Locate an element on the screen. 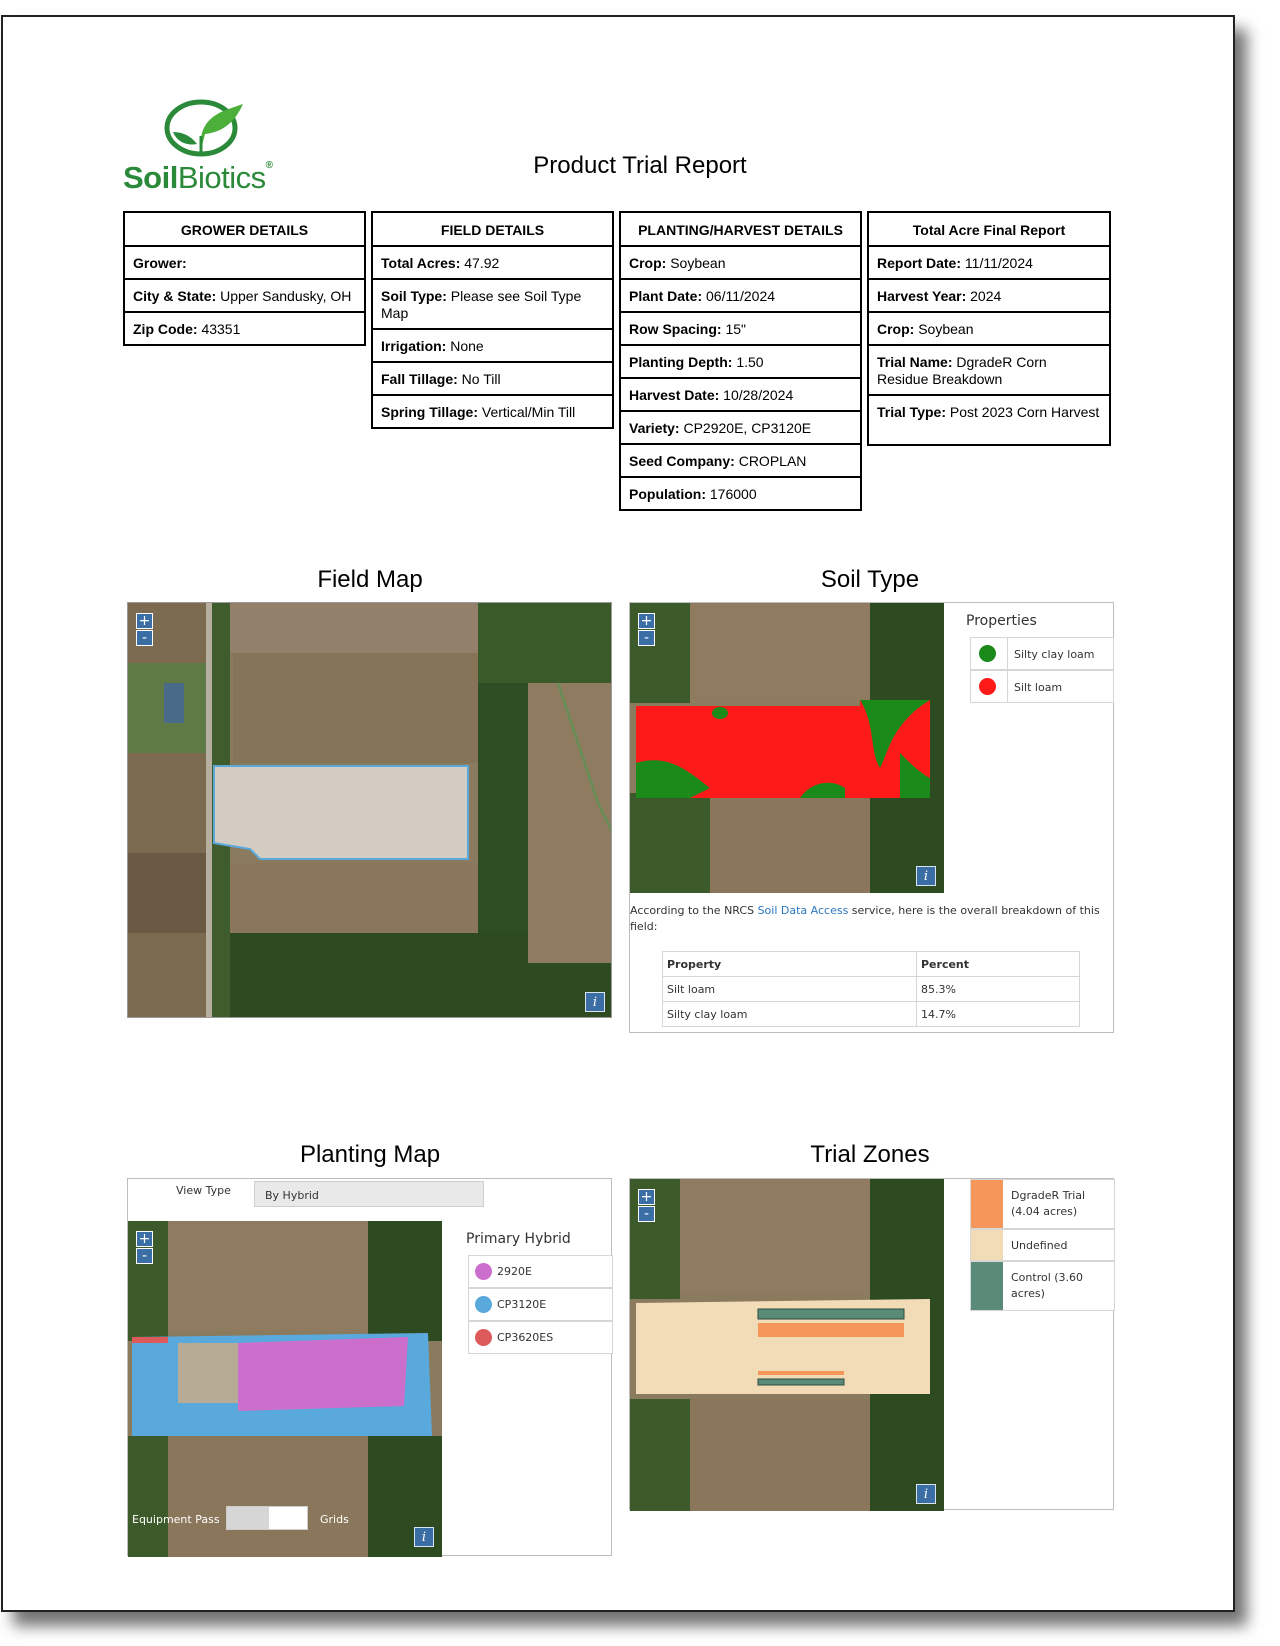 The image size is (1280, 1646). spring-tillage-row: Spring Tillage: Vertical/Min Till is located at coordinates (478, 412).